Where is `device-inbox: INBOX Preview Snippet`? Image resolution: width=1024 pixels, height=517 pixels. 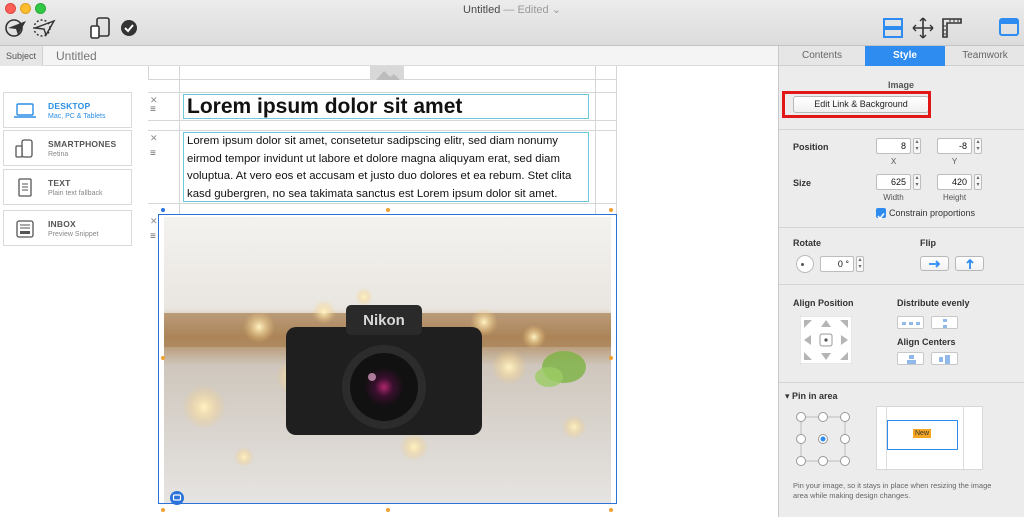
device-inbox: INBOX Preview Snippet is located at coordinates (67, 228).